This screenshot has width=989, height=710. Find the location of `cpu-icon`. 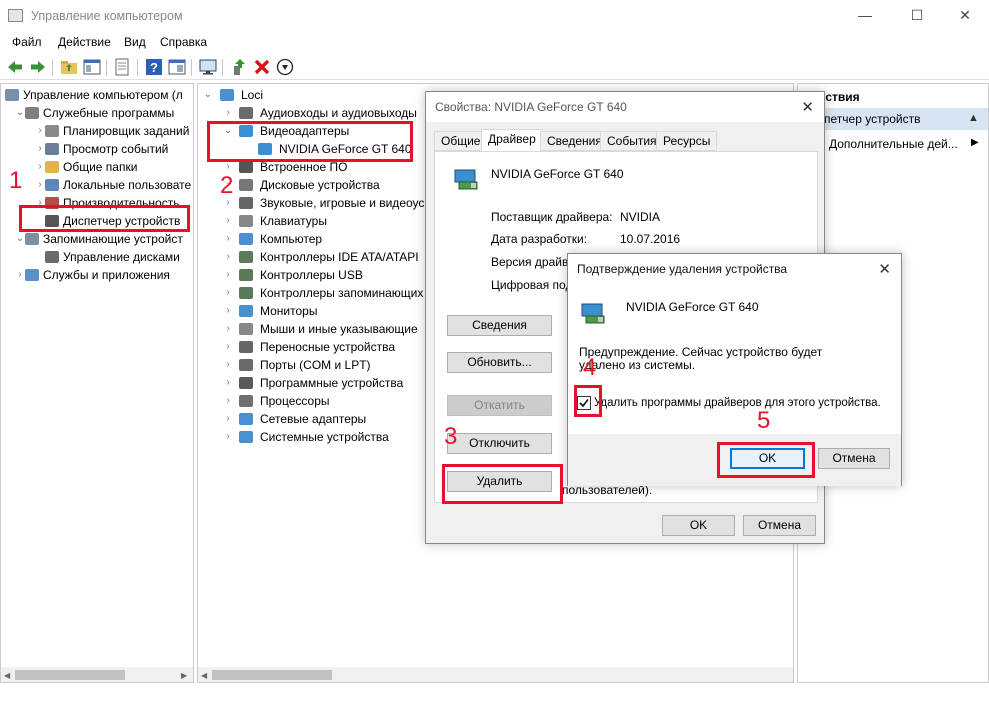

cpu-icon is located at coordinates (246, 401).